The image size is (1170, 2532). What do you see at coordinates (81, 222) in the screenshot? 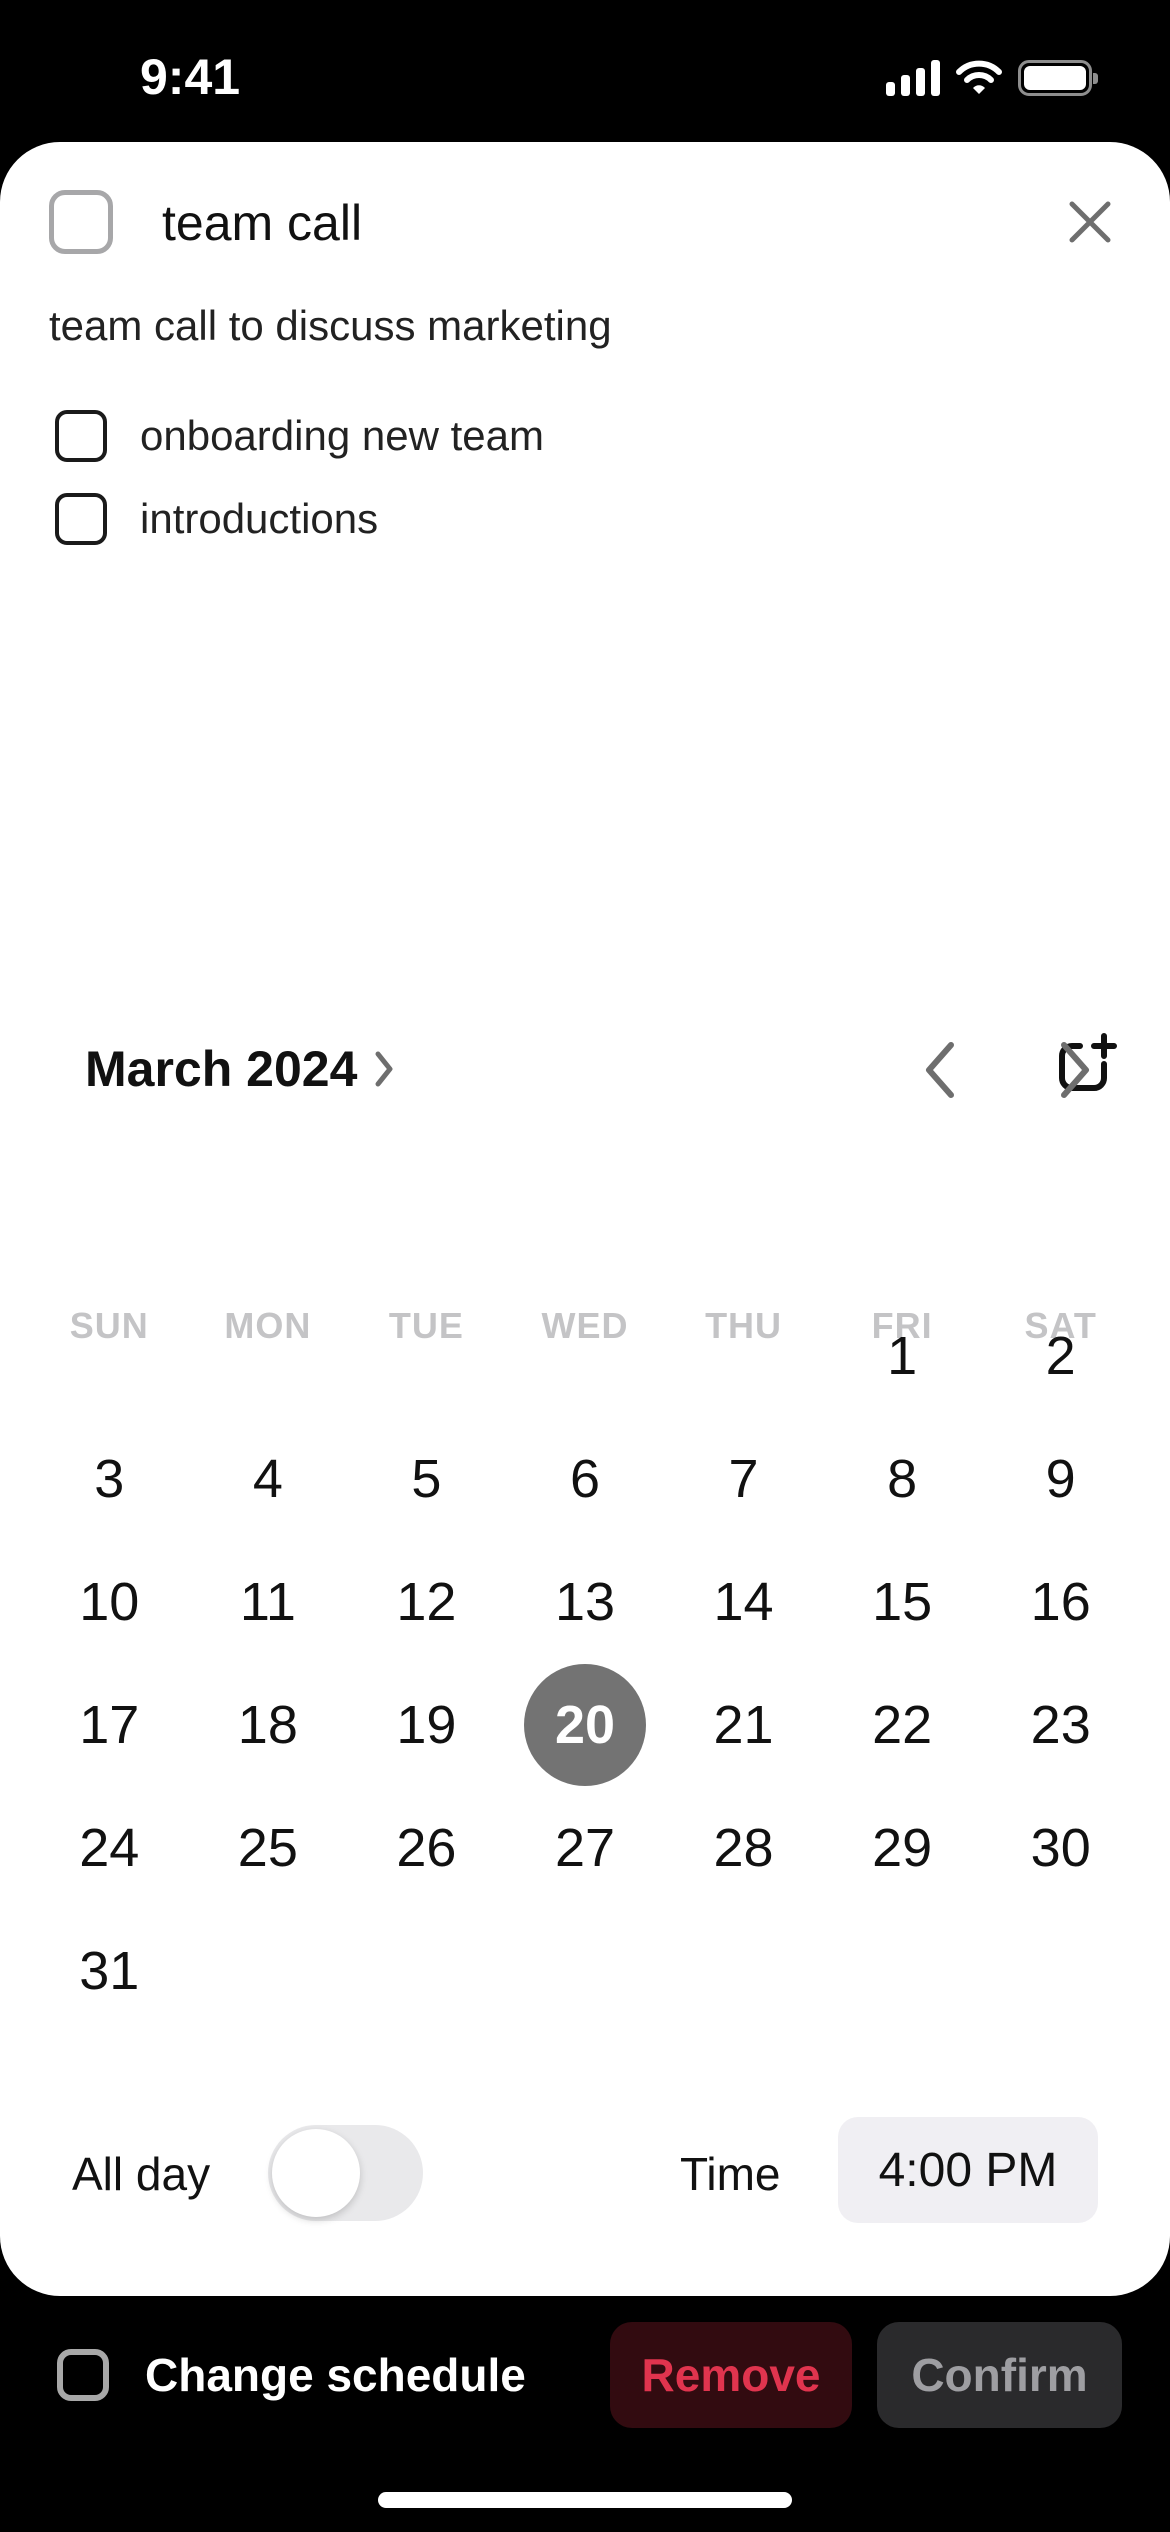
I see `task-complete-checkbox` at bounding box center [81, 222].